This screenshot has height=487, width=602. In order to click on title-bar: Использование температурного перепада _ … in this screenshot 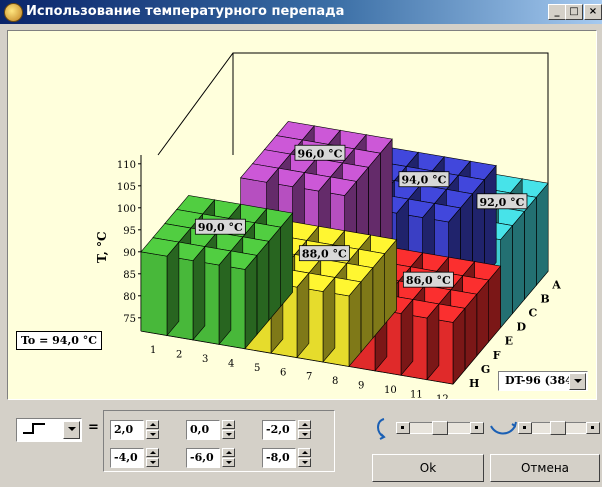, I will do `click(301, 12)`.